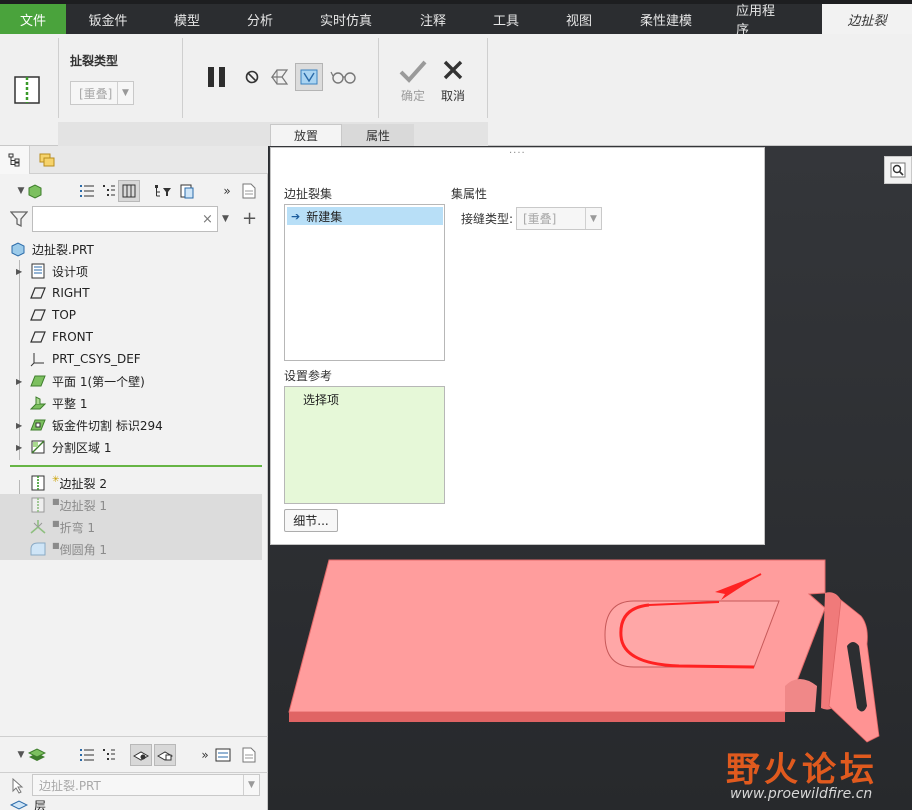 The image size is (912, 810). Describe the element at coordinates (108, 19) in the screenshot. I see `menu-sheetmetal: 钣金件` at that location.